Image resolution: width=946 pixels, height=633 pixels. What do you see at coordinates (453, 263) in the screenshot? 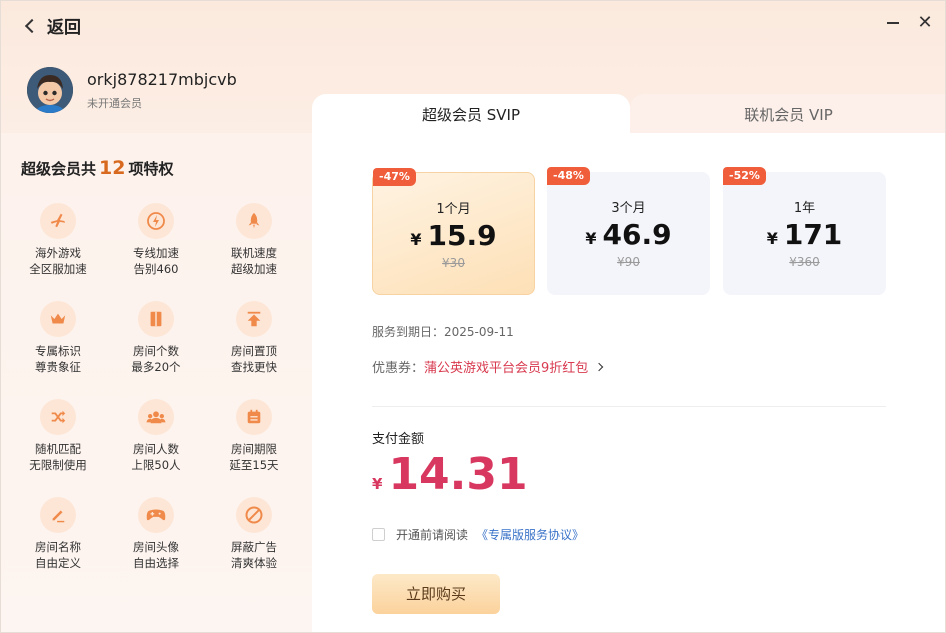
I see `plan-original-price: ¥30` at bounding box center [453, 263].